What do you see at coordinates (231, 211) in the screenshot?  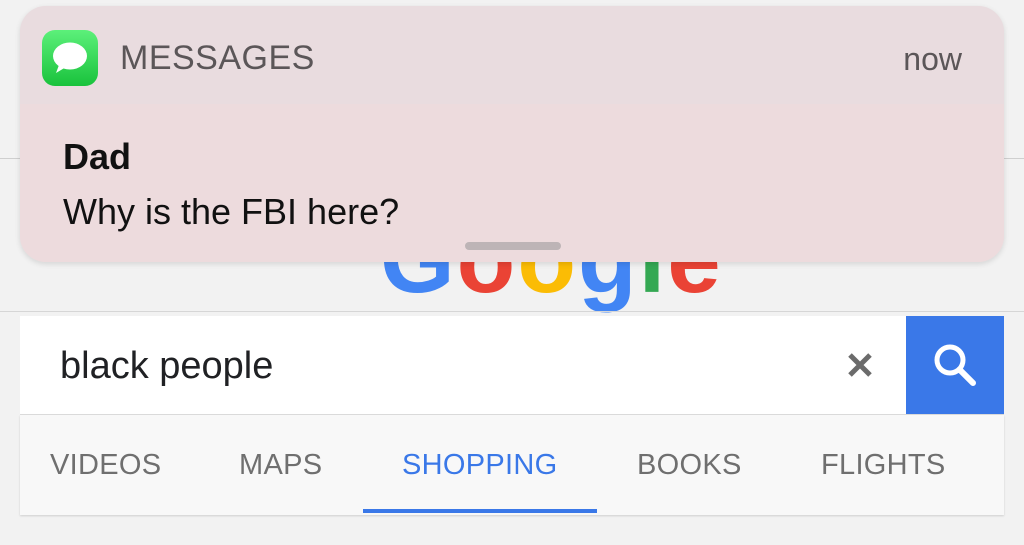 I see `notification-message: Why is the FBI here?` at bounding box center [231, 211].